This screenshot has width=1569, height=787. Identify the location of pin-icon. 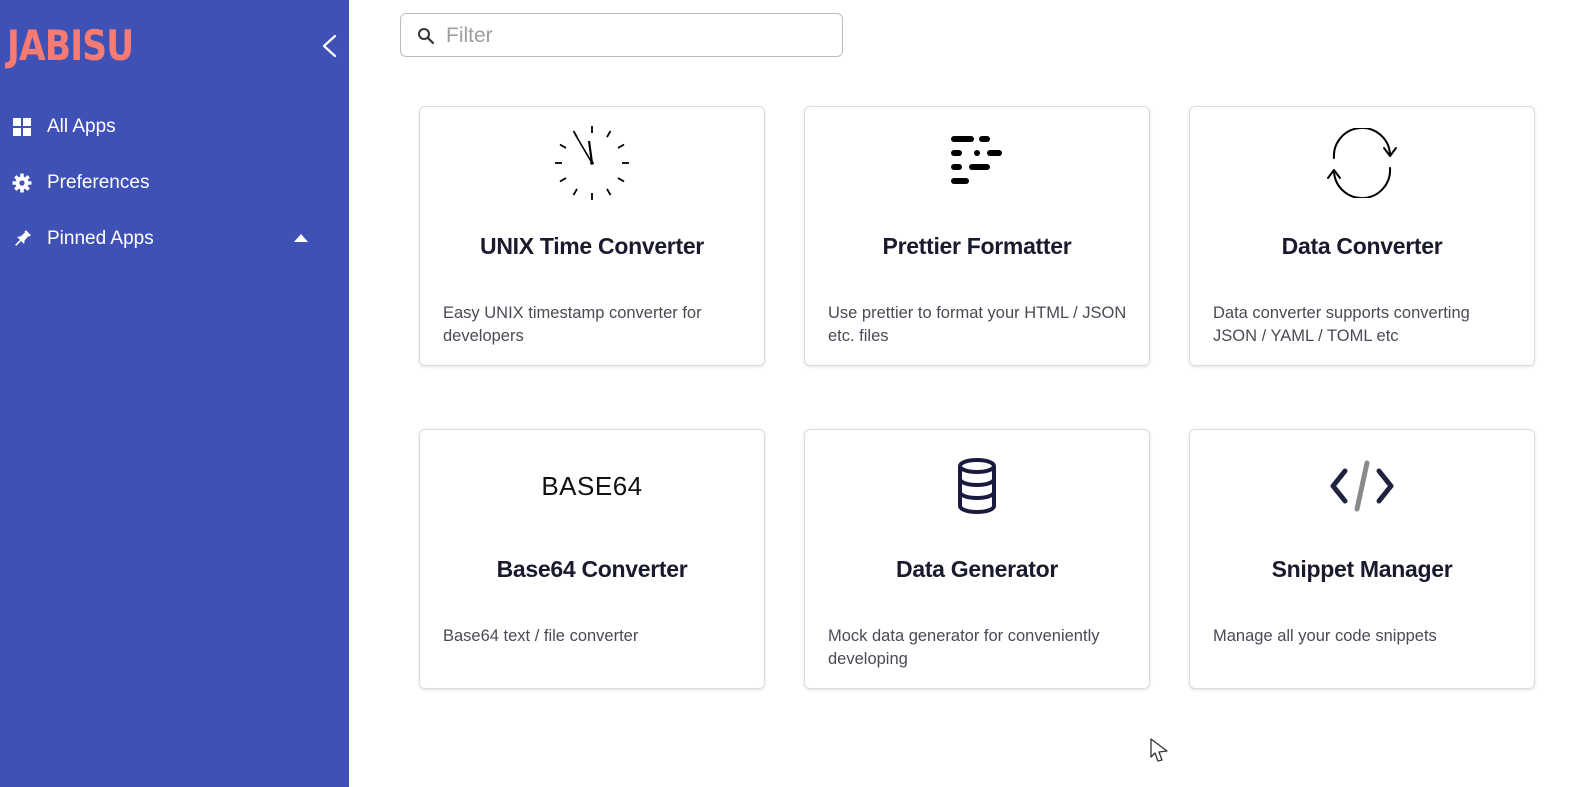
(22, 239).